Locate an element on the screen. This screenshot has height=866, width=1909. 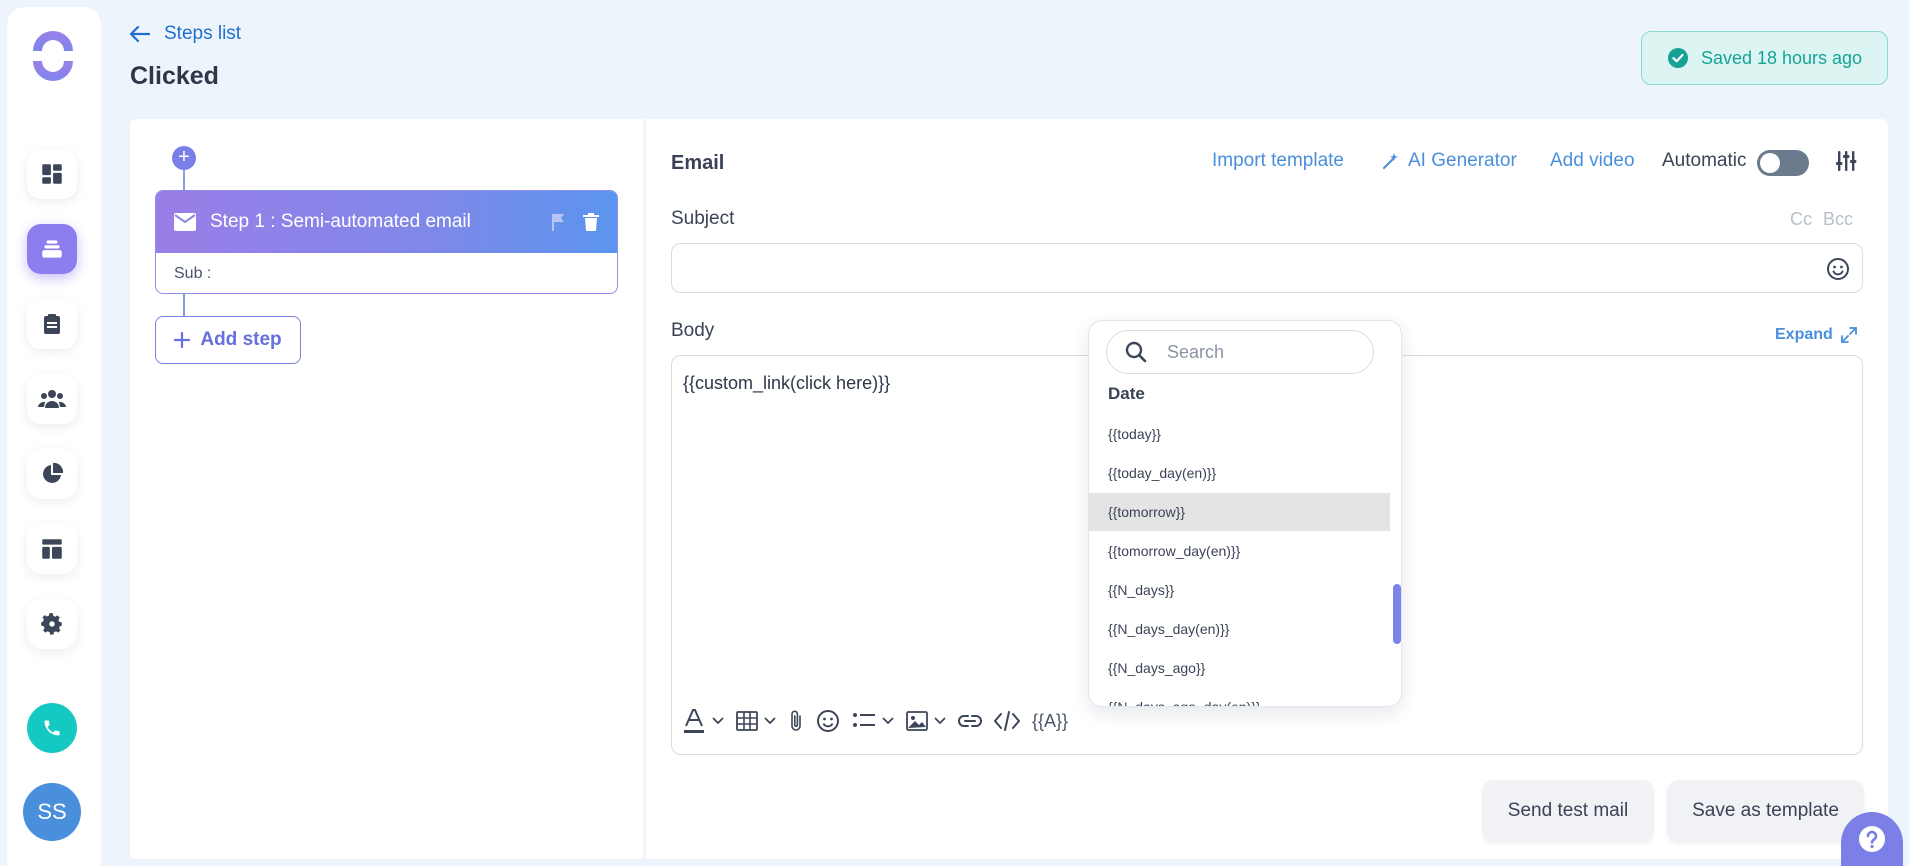
reports-icon is located at coordinates (52, 474).